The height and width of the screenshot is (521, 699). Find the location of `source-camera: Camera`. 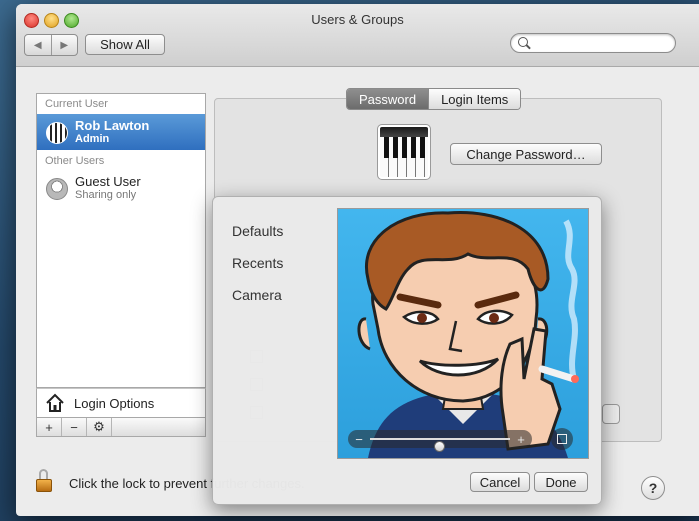

source-camera: Camera is located at coordinates (257, 295).